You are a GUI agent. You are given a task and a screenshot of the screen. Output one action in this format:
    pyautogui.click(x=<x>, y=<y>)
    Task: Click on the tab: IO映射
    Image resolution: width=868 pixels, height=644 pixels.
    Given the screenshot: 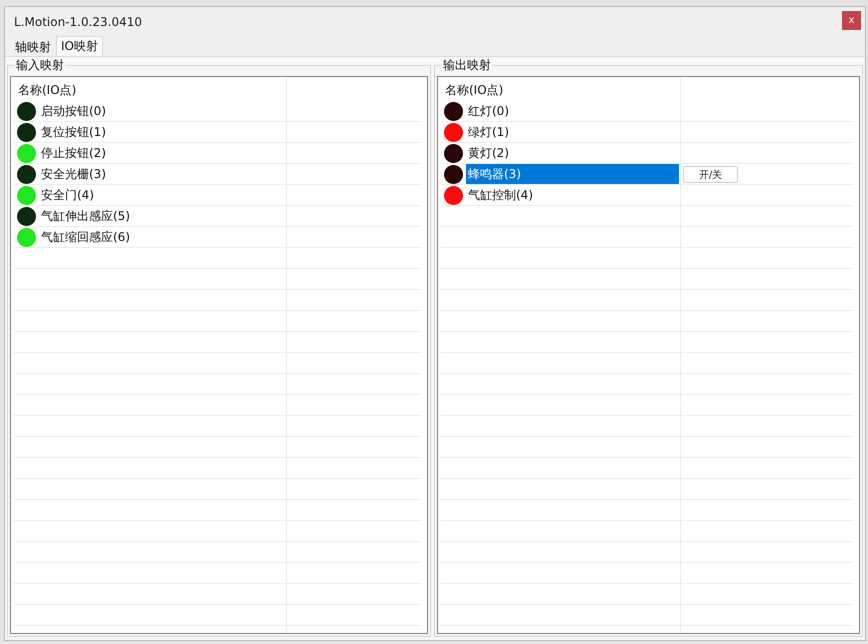 What is the action you would take?
    pyautogui.click(x=79, y=46)
    